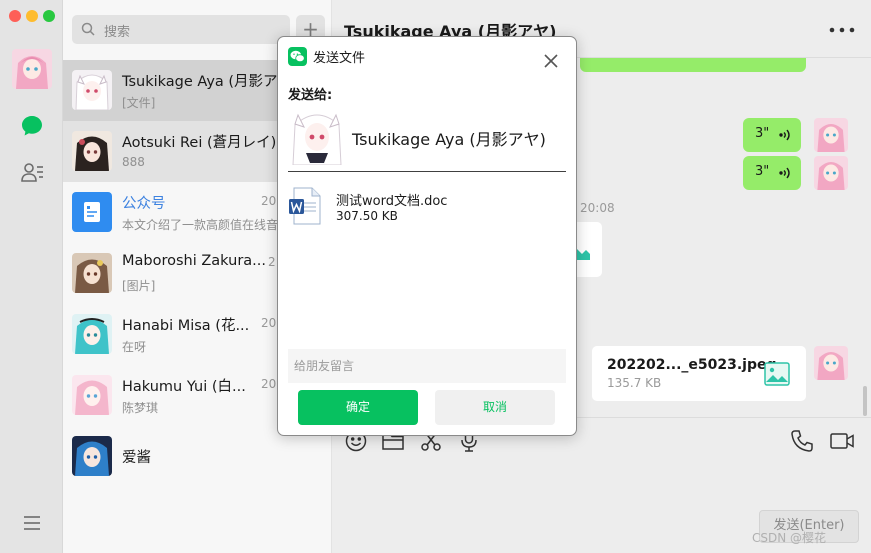  What do you see at coordinates (317, 136) in the screenshot?
I see `recipient-avatar` at bounding box center [317, 136].